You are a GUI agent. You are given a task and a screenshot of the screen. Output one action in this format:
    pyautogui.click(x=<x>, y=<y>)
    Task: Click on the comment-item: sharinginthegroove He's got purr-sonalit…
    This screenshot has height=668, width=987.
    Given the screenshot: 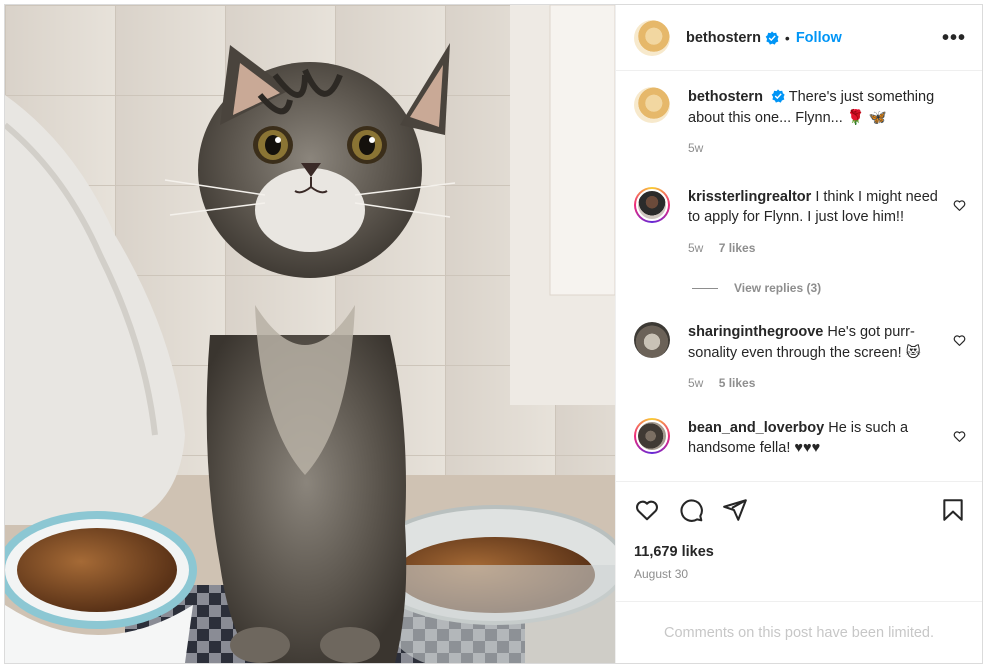 What is the action you would take?
    pyautogui.click(x=800, y=358)
    